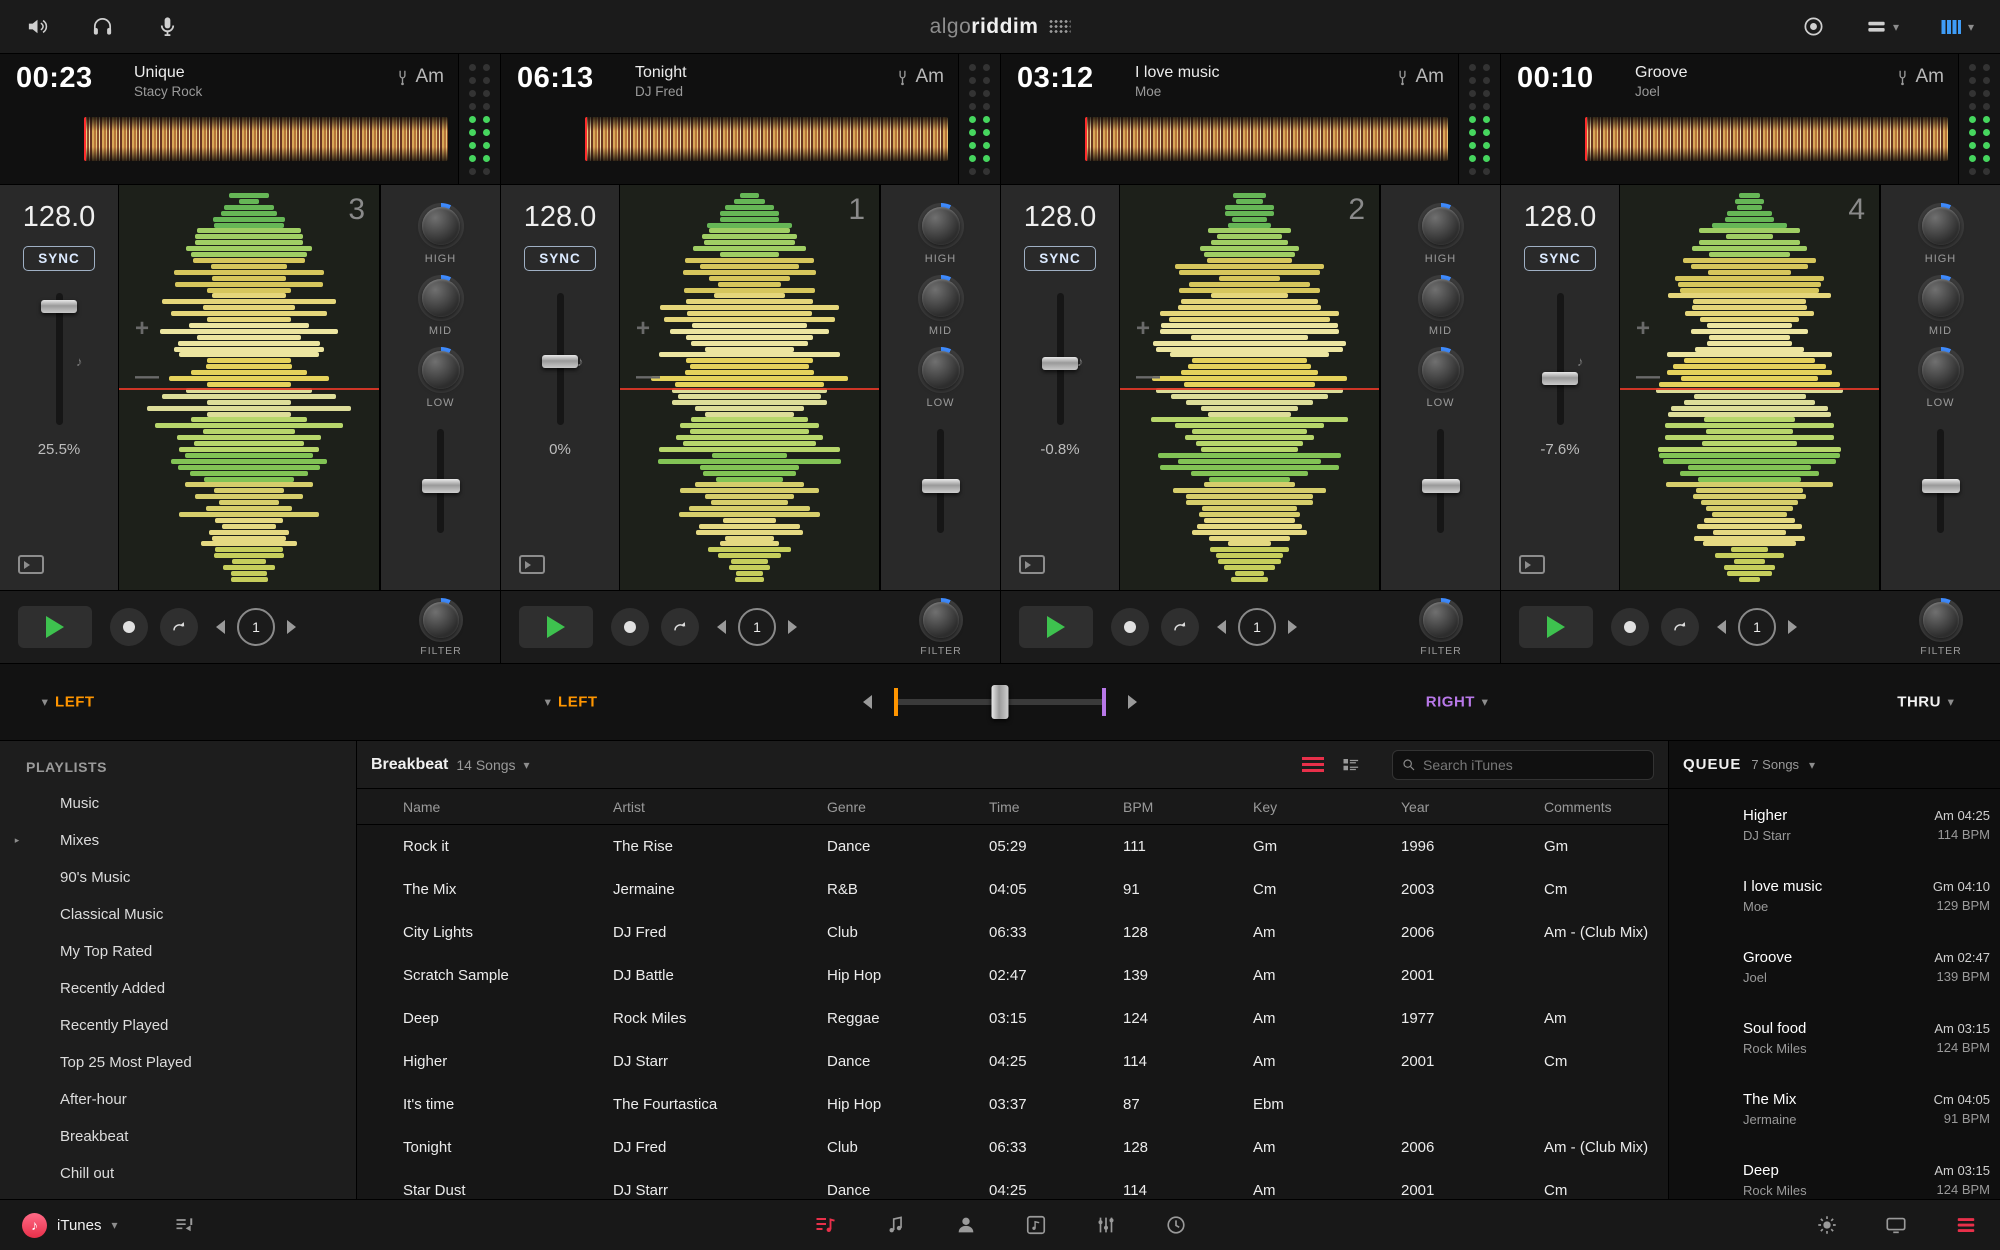  What do you see at coordinates (1834, 824) in the screenshot?
I see `queue-item: ✓ Higher DJ Starr Am 04:25 114 BPM` at bounding box center [1834, 824].